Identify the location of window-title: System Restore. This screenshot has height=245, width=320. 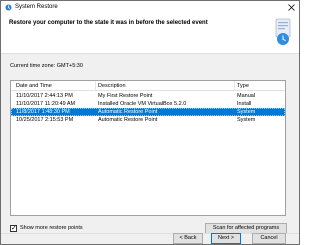
(36, 7).